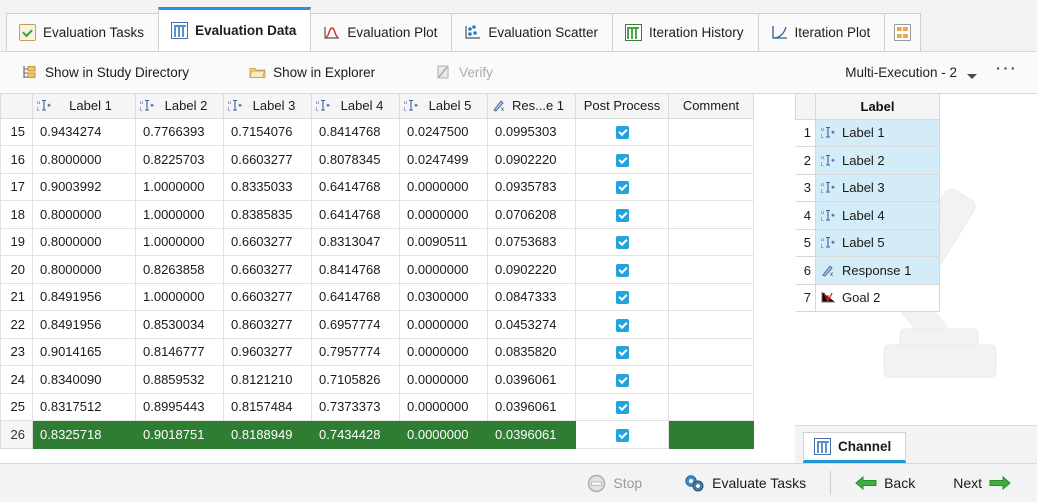 This screenshot has height=502, width=1037. What do you see at coordinates (267, 406) in the screenshot?
I see `cell-label-3: 0.8157484` at bounding box center [267, 406].